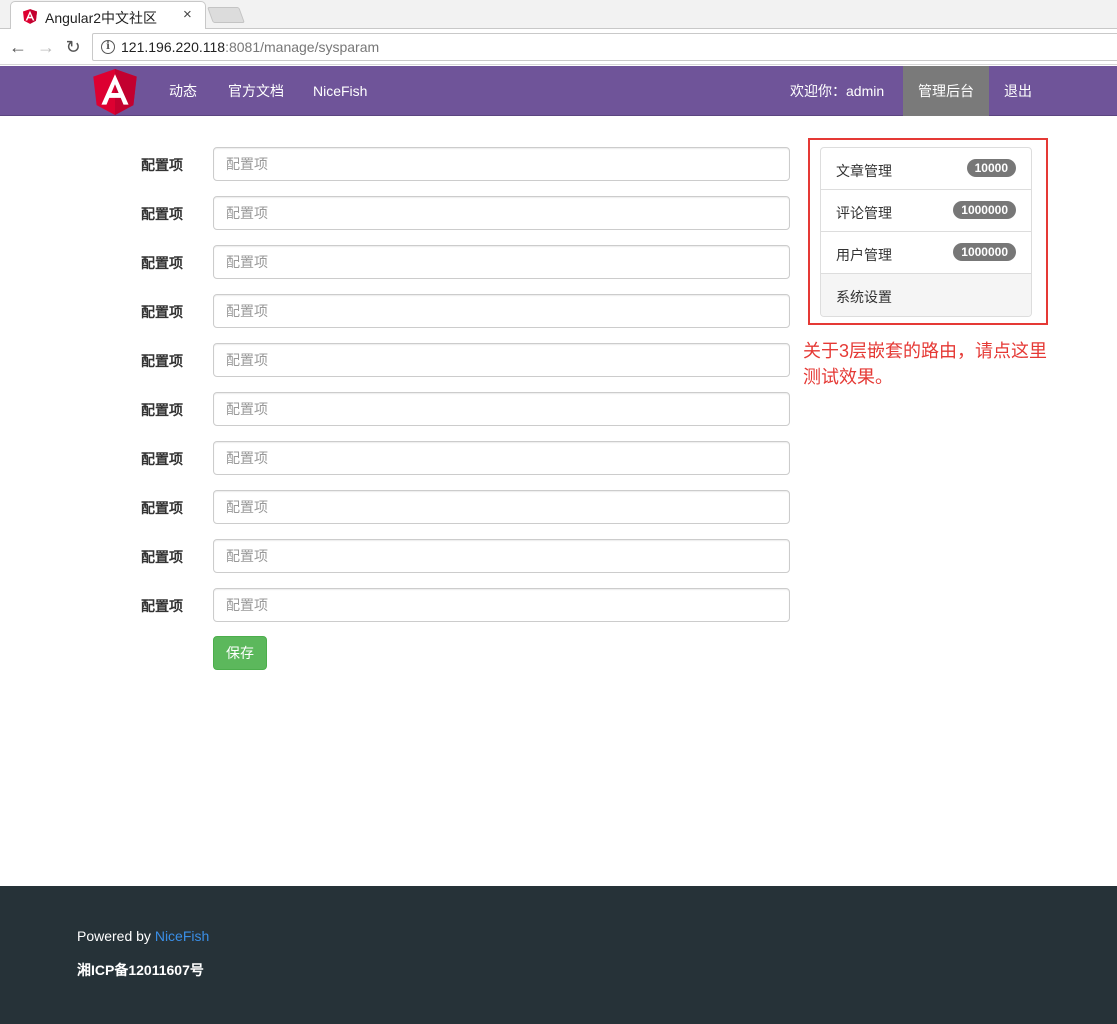 The height and width of the screenshot is (1024, 1117). Describe the element at coordinates (864, 213) in the screenshot. I see `side-menu-label: 评论管理` at that location.